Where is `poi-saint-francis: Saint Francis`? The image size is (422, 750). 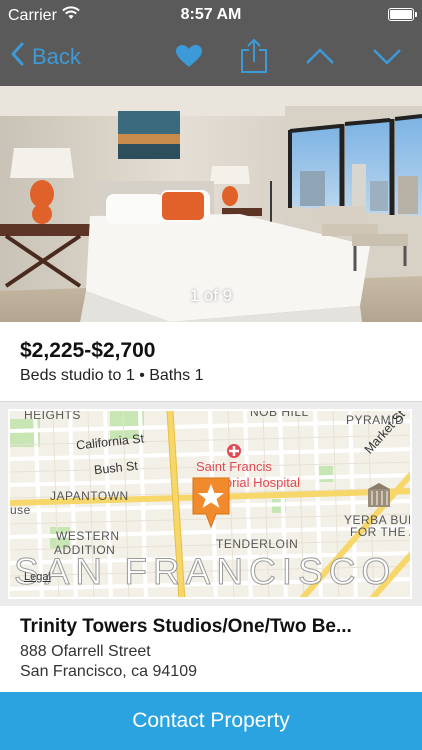 poi-saint-francis: Saint Francis is located at coordinates (234, 466).